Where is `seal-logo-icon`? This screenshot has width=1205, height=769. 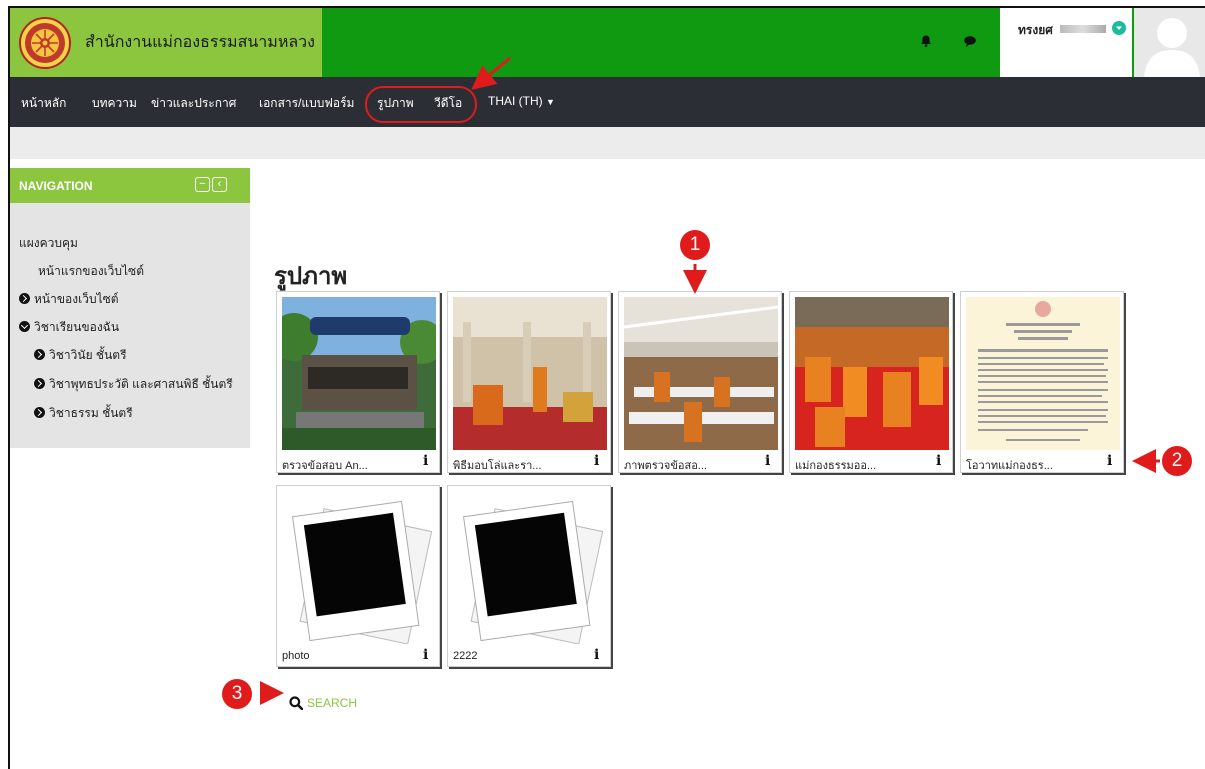 seal-logo-icon is located at coordinates (45, 42).